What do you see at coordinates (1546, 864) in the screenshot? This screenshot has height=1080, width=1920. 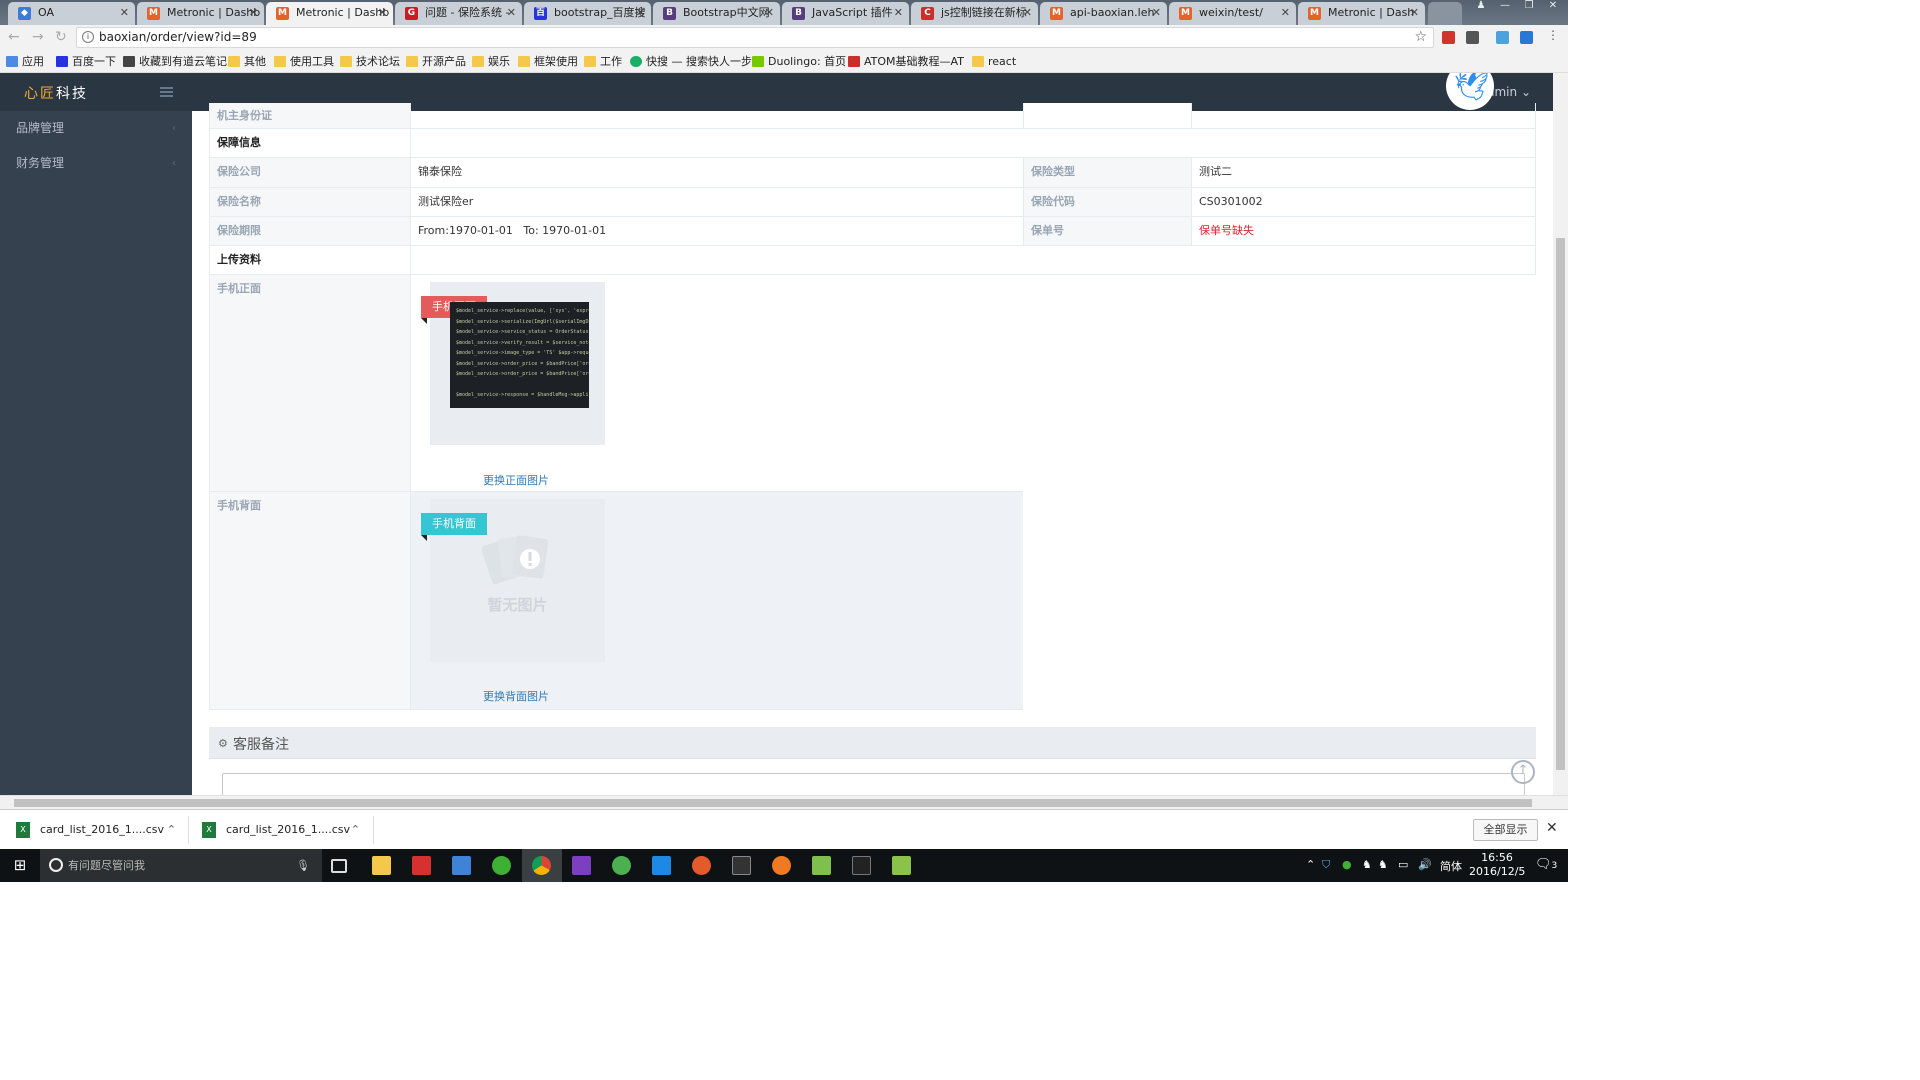 I see `notification-center-icon: 🗨3` at bounding box center [1546, 864].